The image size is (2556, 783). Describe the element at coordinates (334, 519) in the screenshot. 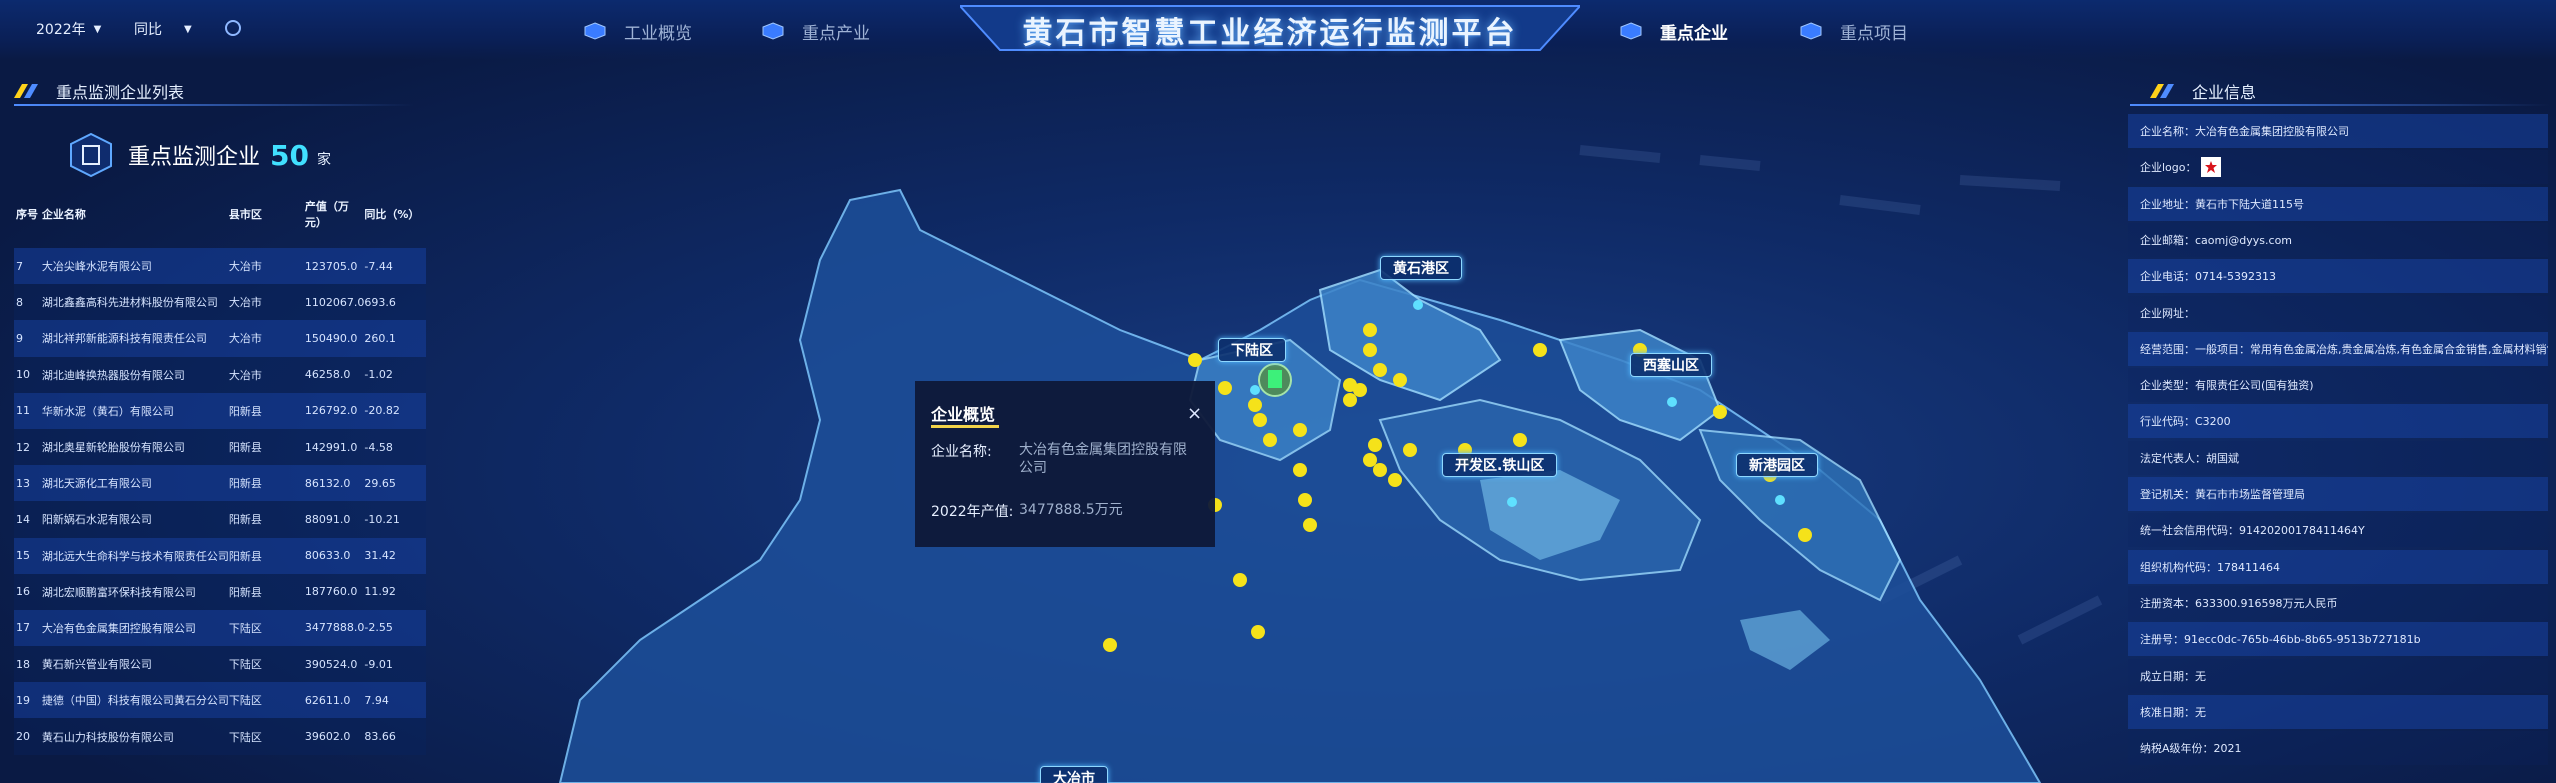

I see `table-cell: 88091.0` at that location.